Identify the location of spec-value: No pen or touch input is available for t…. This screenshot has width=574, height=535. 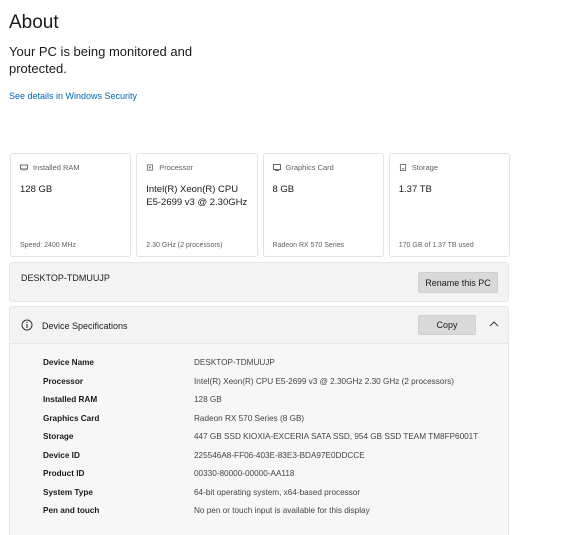
(282, 510).